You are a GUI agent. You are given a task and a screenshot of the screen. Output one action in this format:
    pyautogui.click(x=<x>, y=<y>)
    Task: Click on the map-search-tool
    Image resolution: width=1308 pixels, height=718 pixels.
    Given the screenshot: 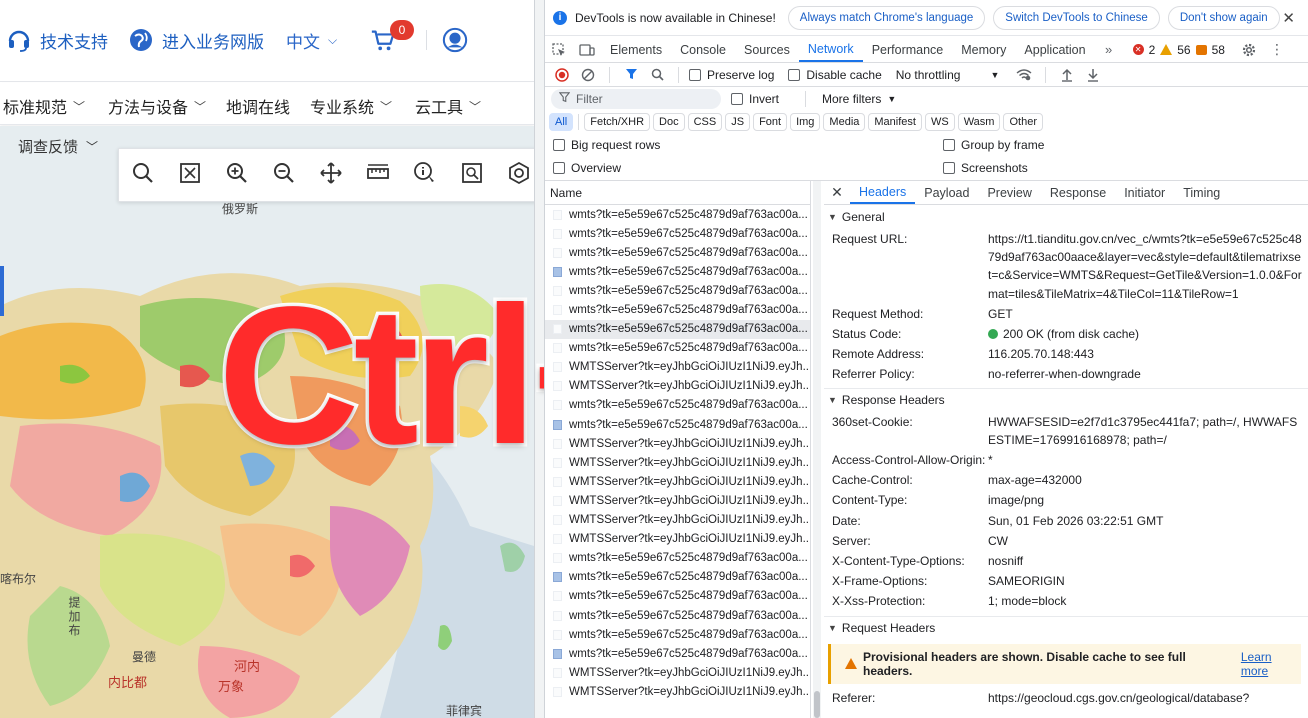 What is the action you would take?
    pyautogui.click(x=142, y=175)
    